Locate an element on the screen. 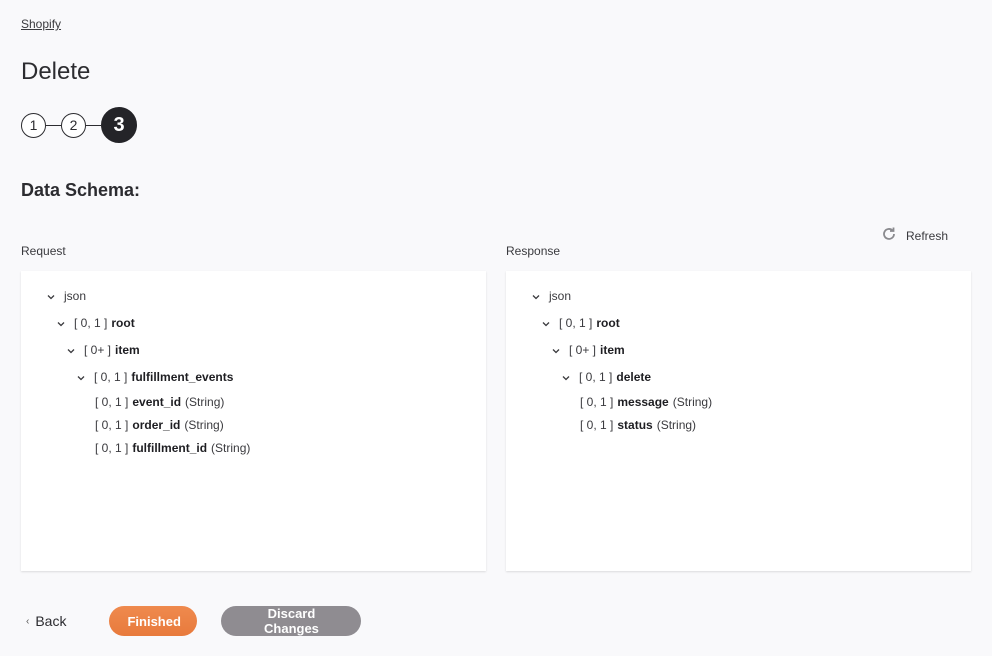 This screenshot has width=992, height=656. node-name: event_id is located at coordinates (157, 402).